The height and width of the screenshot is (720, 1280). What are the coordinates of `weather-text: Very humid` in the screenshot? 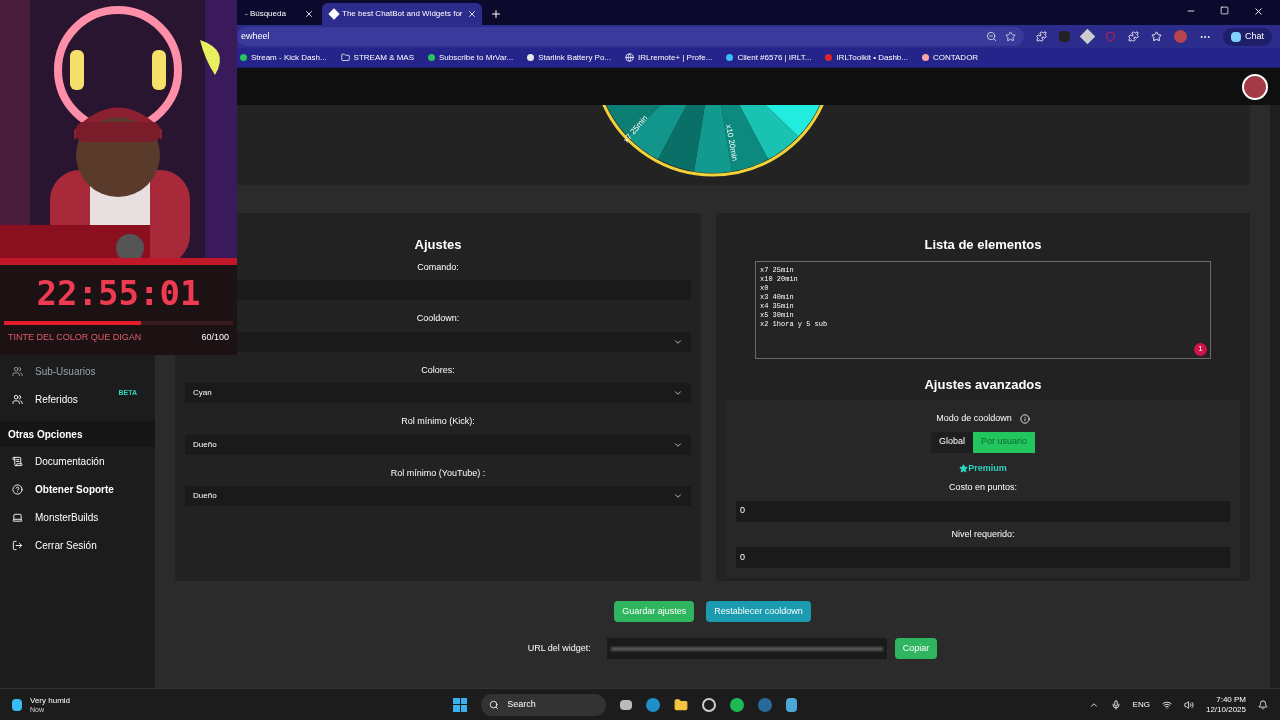 It's located at (50, 700).